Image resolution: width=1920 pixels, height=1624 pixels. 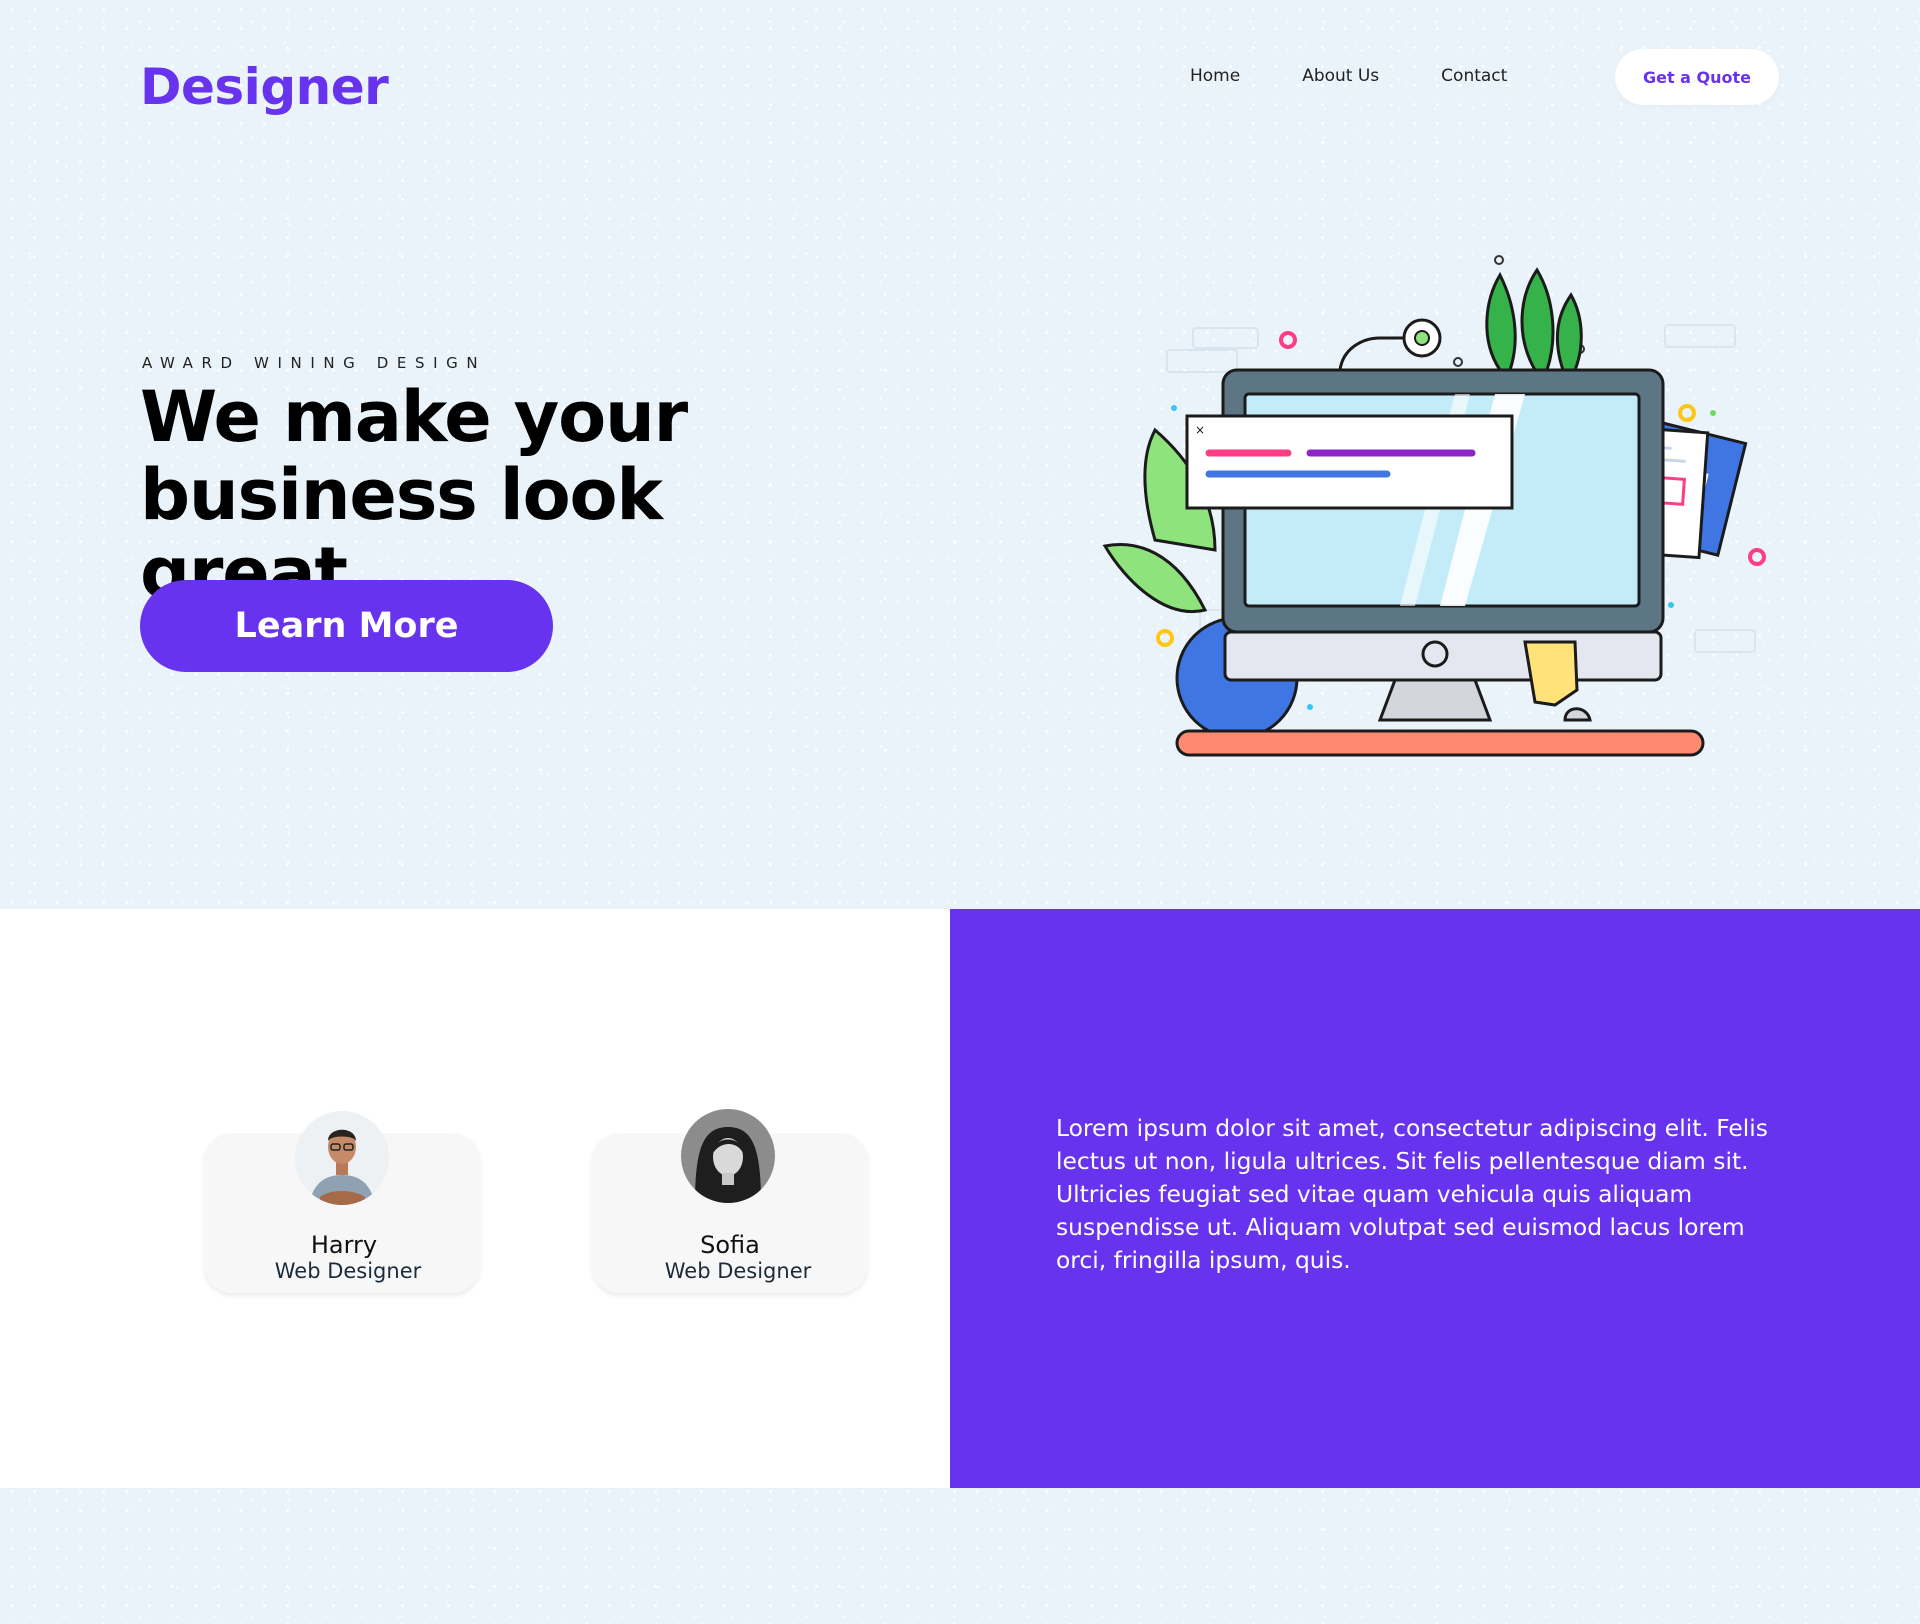 What do you see at coordinates (730, 1245) in the screenshot?
I see `member-name: Sofia` at bounding box center [730, 1245].